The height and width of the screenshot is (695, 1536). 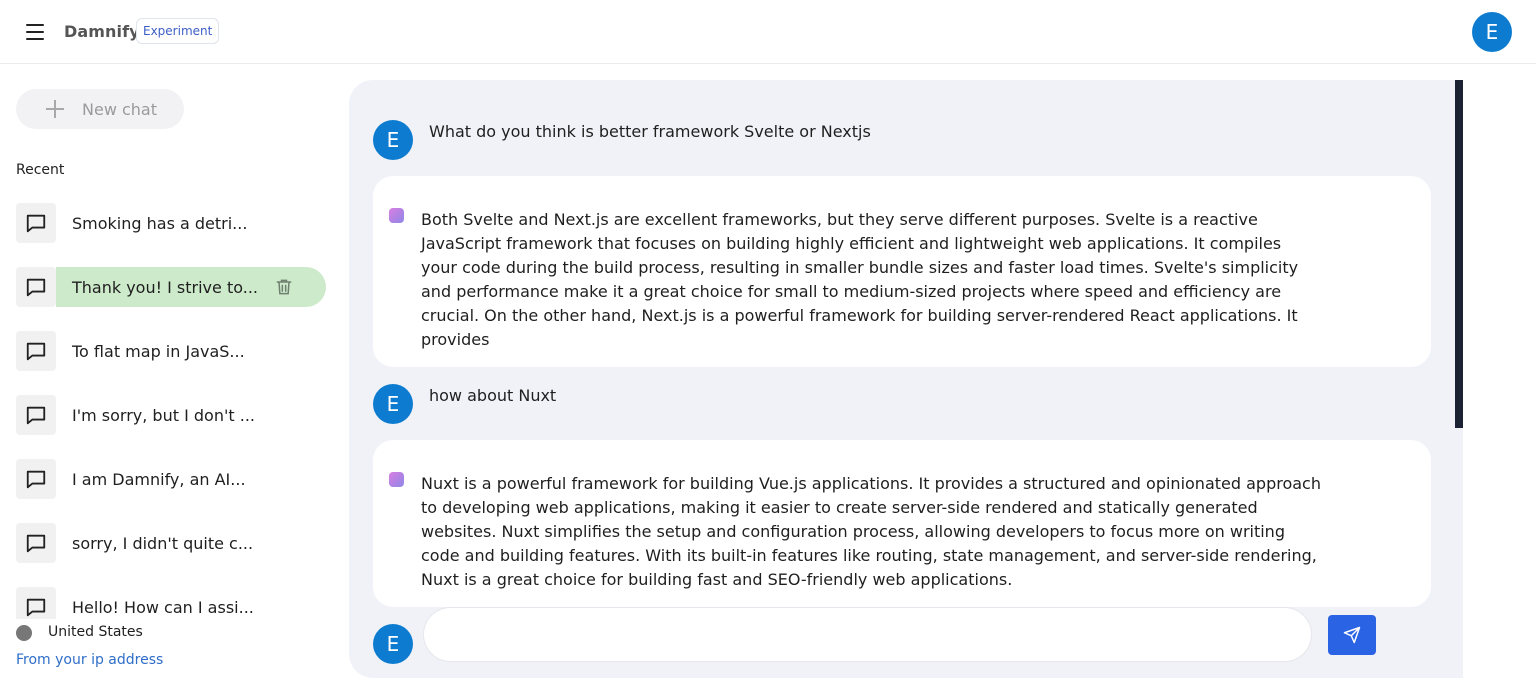 What do you see at coordinates (95, 632) in the screenshot?
I see `country-label: United States` at bounding box center [95, 632].